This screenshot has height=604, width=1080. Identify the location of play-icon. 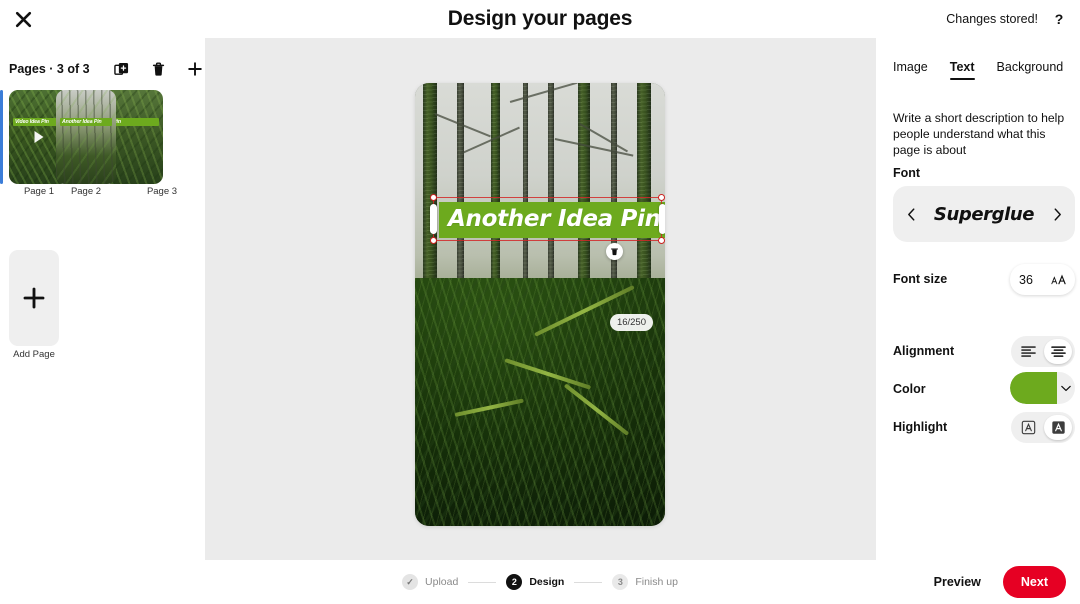
(39, 137).